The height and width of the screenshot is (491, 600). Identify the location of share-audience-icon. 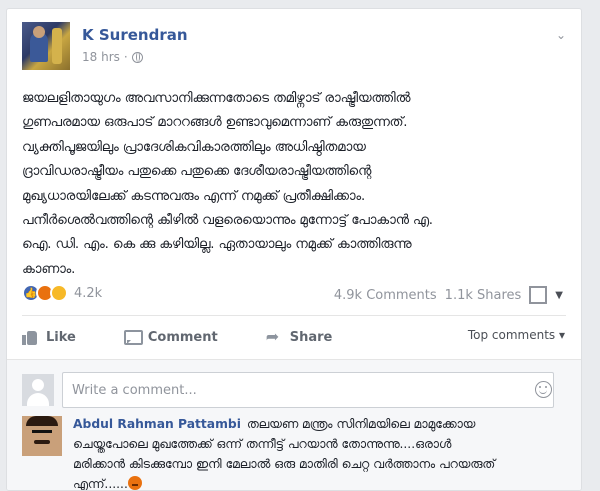
(538, 295).